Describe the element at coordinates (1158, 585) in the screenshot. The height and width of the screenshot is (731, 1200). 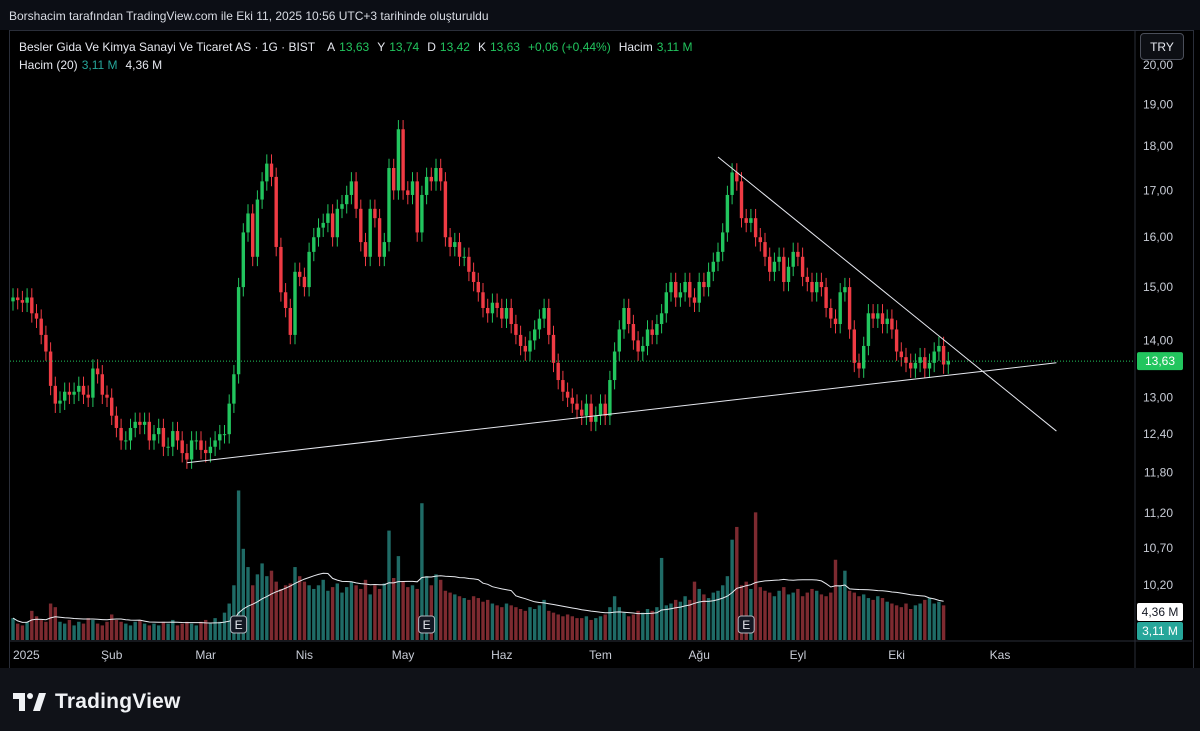
I see `y-tick-label: 10,20` at that location.